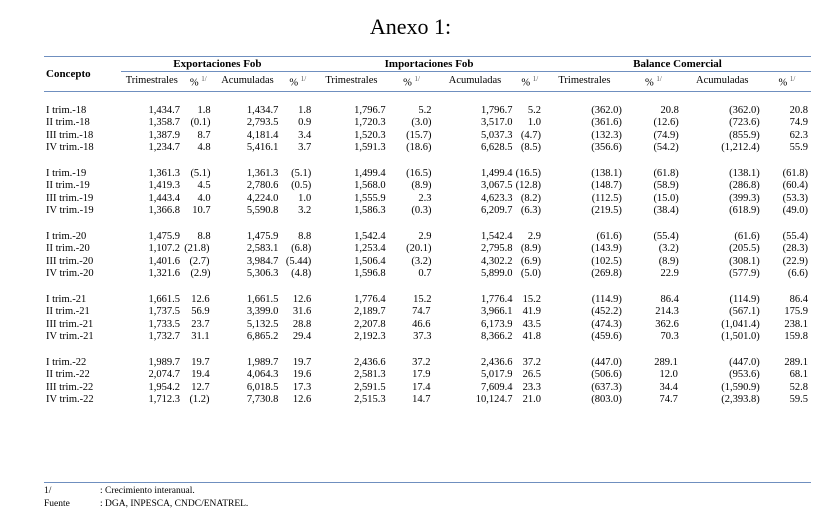 Image resolution: width=821 pixels, height=524 pixels. Describe the element at coordinates (419, 135) in the screenshot. I see `table-cell: (15.7)` at that location.